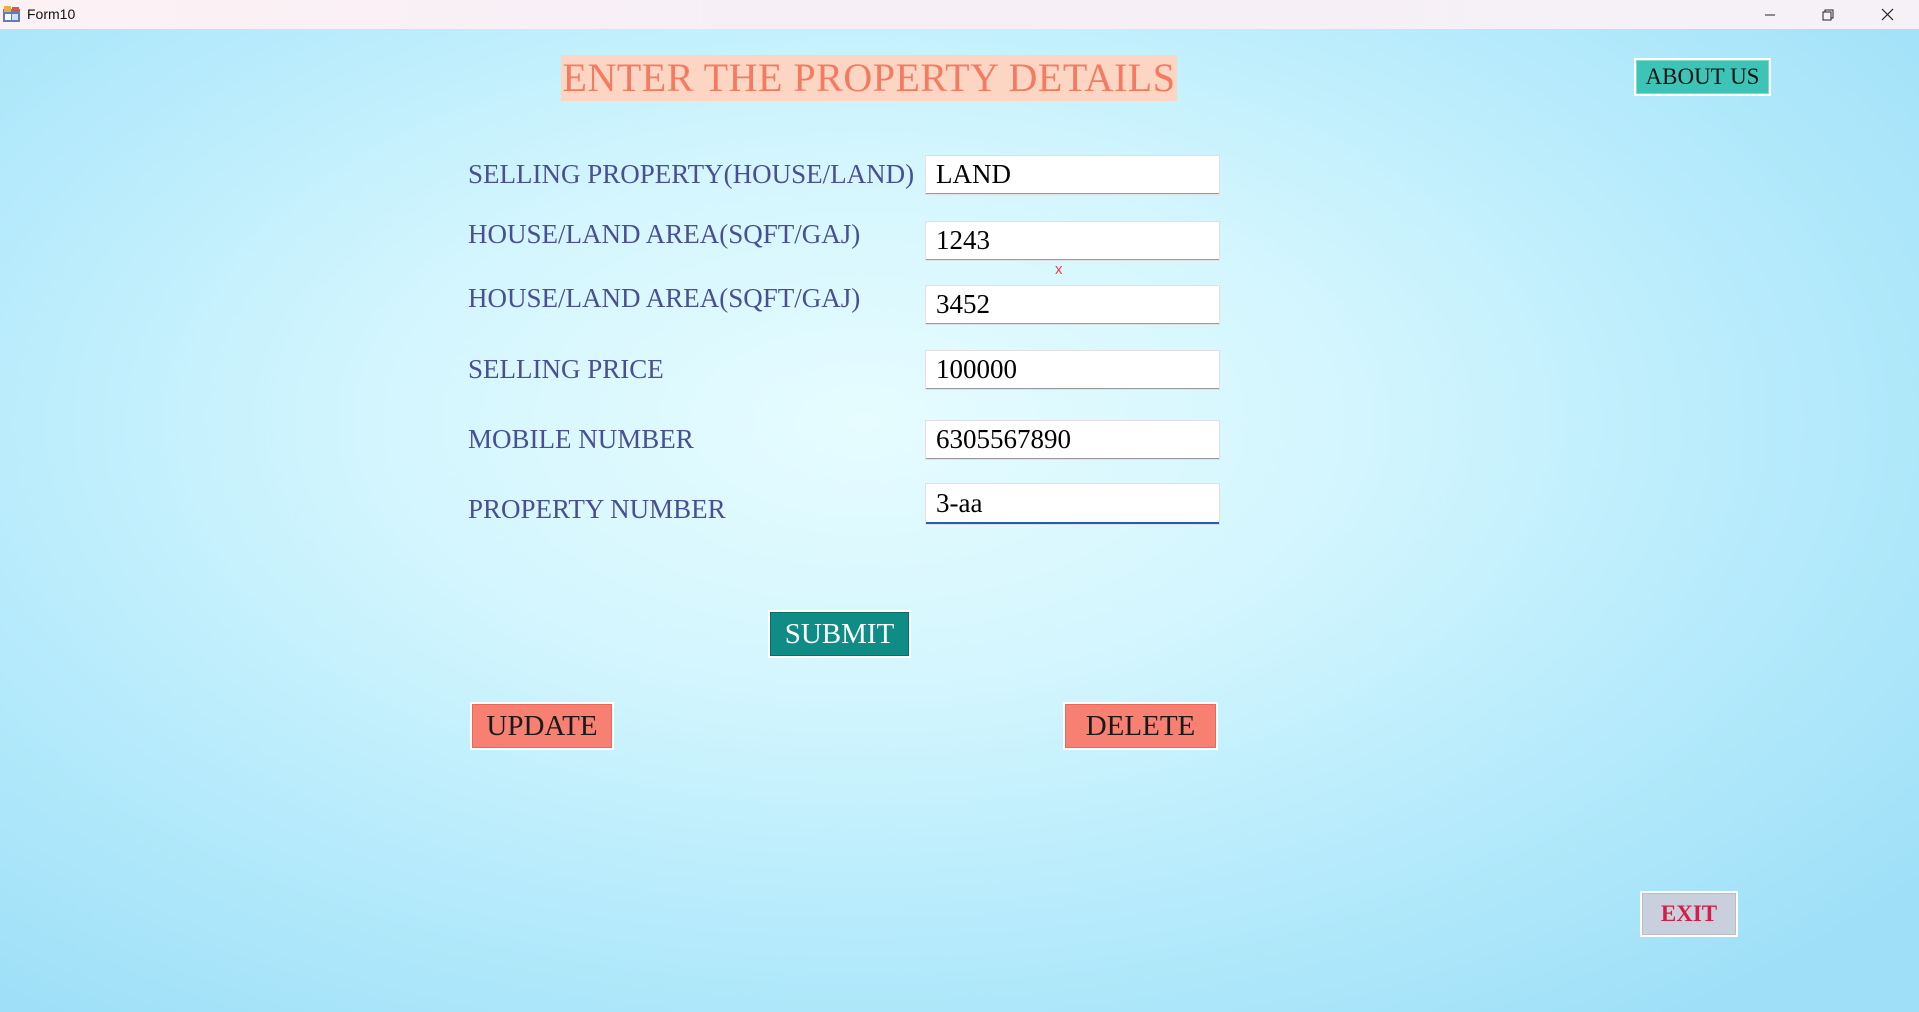 The height and width of the screenshot is (1012, 1919). Describe the element at coordinates (542, 726) in the screenshot. I see `update-button: UPDATE` at that location.